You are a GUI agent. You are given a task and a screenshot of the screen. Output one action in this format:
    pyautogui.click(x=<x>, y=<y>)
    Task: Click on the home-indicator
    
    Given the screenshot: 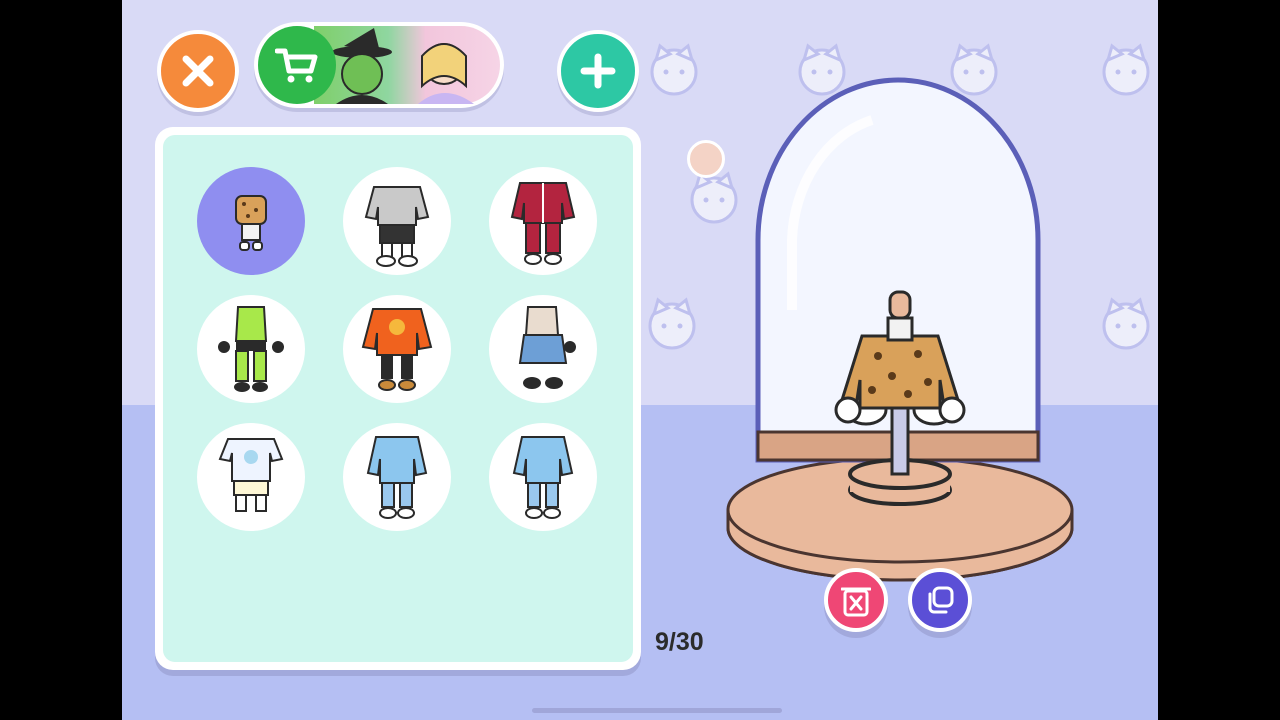 What is the action you would take?
    pyautogui.click(x=657, y=710)
    